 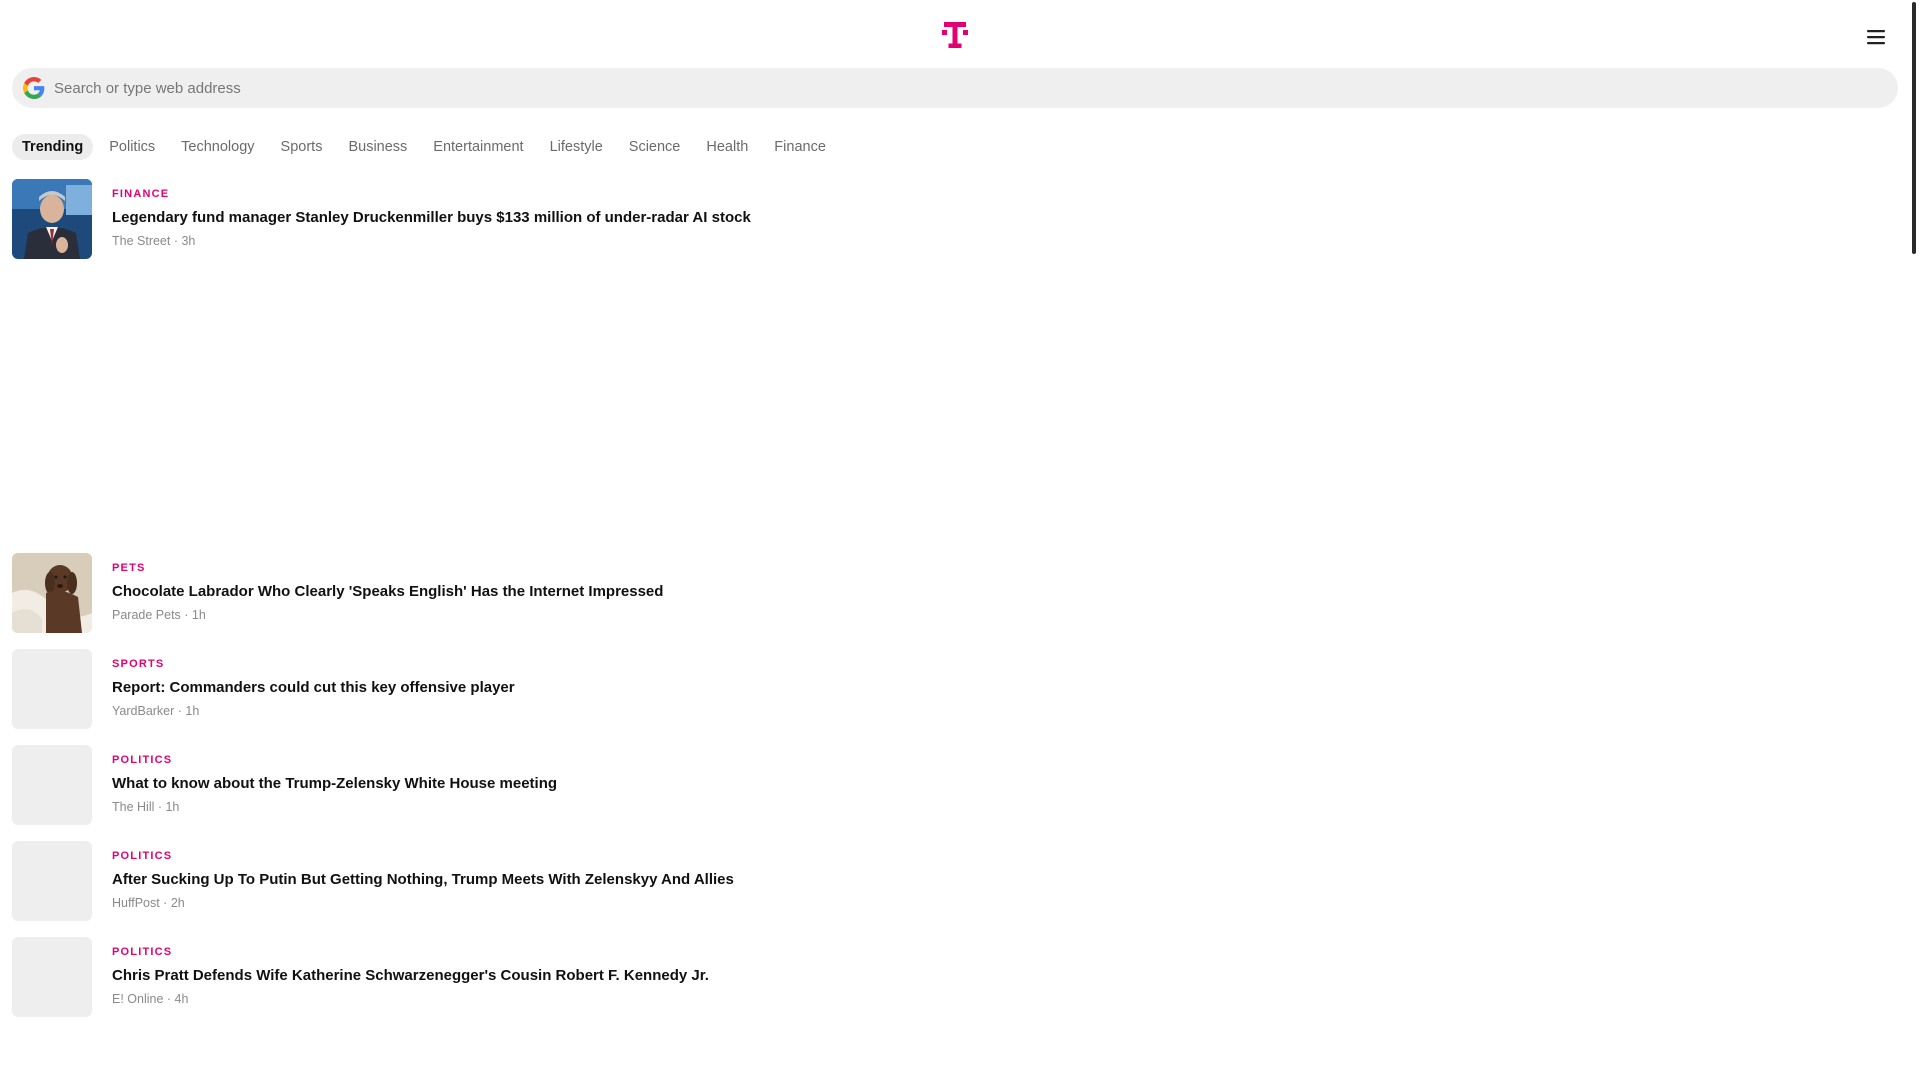 I want to click on tab-technology: Technology, so click(x=217, y=147).